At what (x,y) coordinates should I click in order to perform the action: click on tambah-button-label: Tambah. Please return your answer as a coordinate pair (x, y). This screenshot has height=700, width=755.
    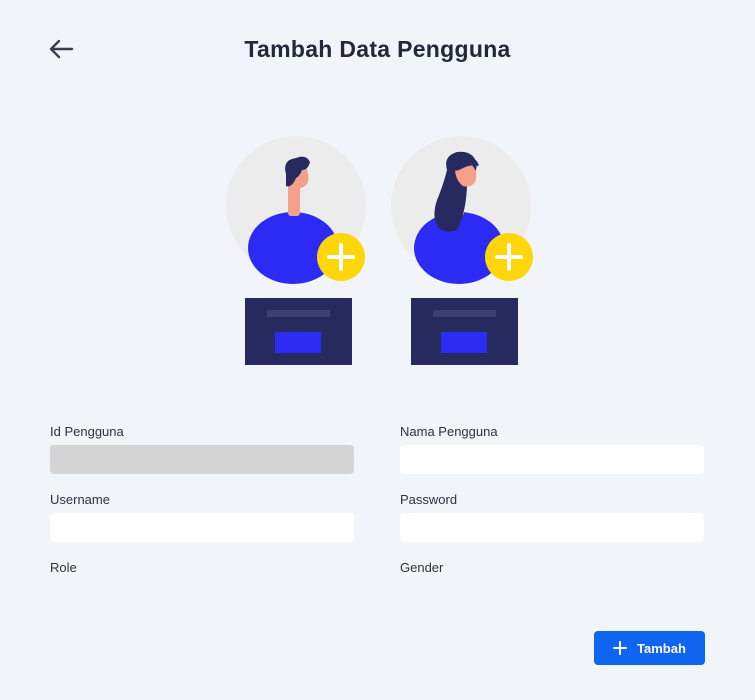
    Looking at the image, I should click on (661, 648).